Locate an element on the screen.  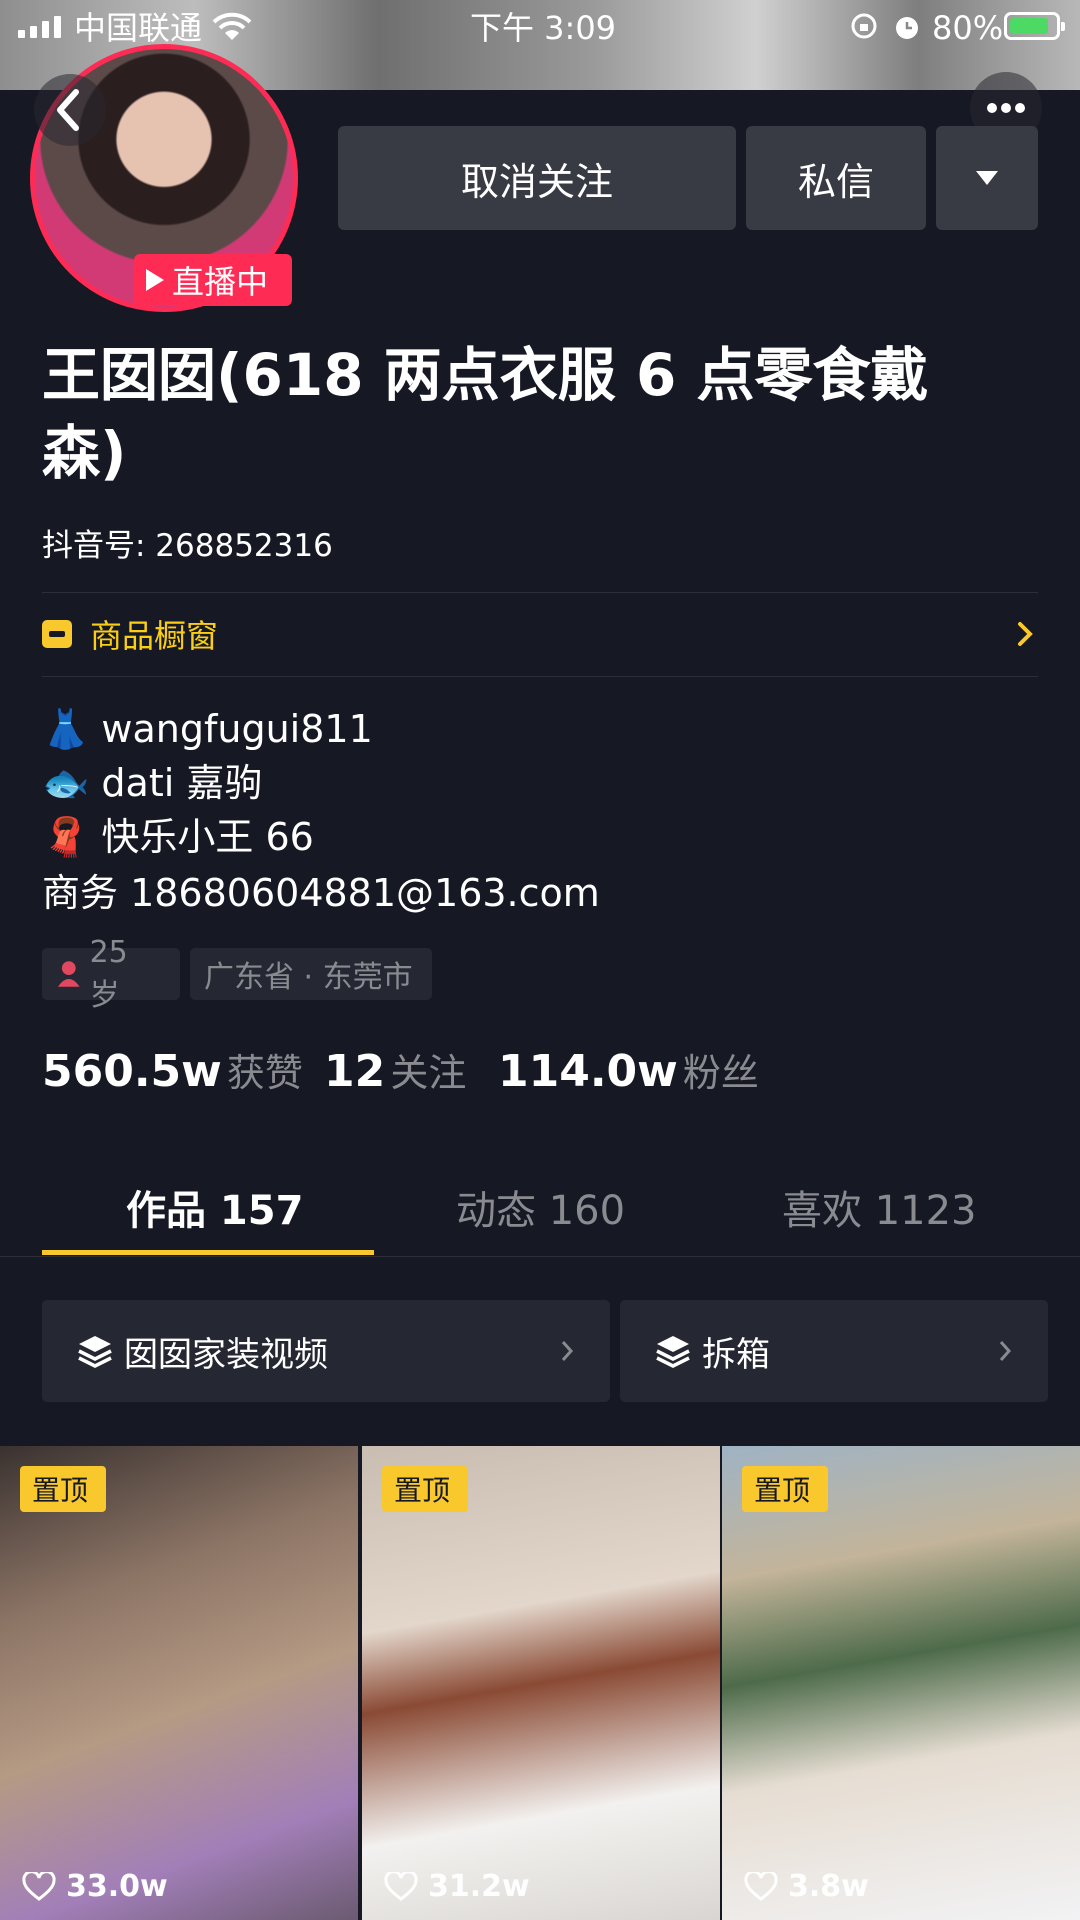
rotation-lock-icon is located at coordinates (864, 26).